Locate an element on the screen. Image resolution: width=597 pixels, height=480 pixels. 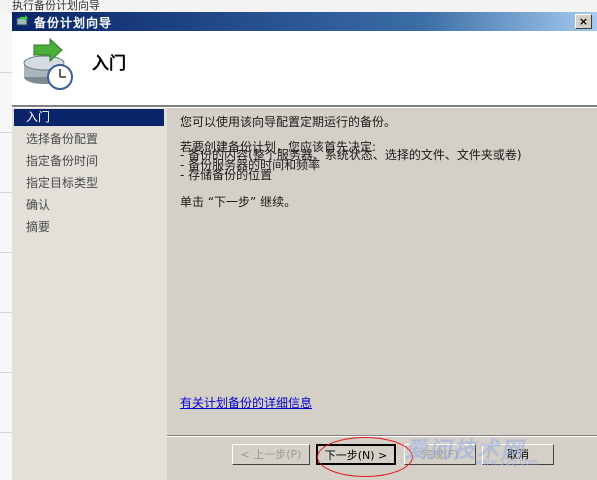
intro-text: 您可以使用该向导配置定期运行的备份。 is located at coordinates (288, 122).